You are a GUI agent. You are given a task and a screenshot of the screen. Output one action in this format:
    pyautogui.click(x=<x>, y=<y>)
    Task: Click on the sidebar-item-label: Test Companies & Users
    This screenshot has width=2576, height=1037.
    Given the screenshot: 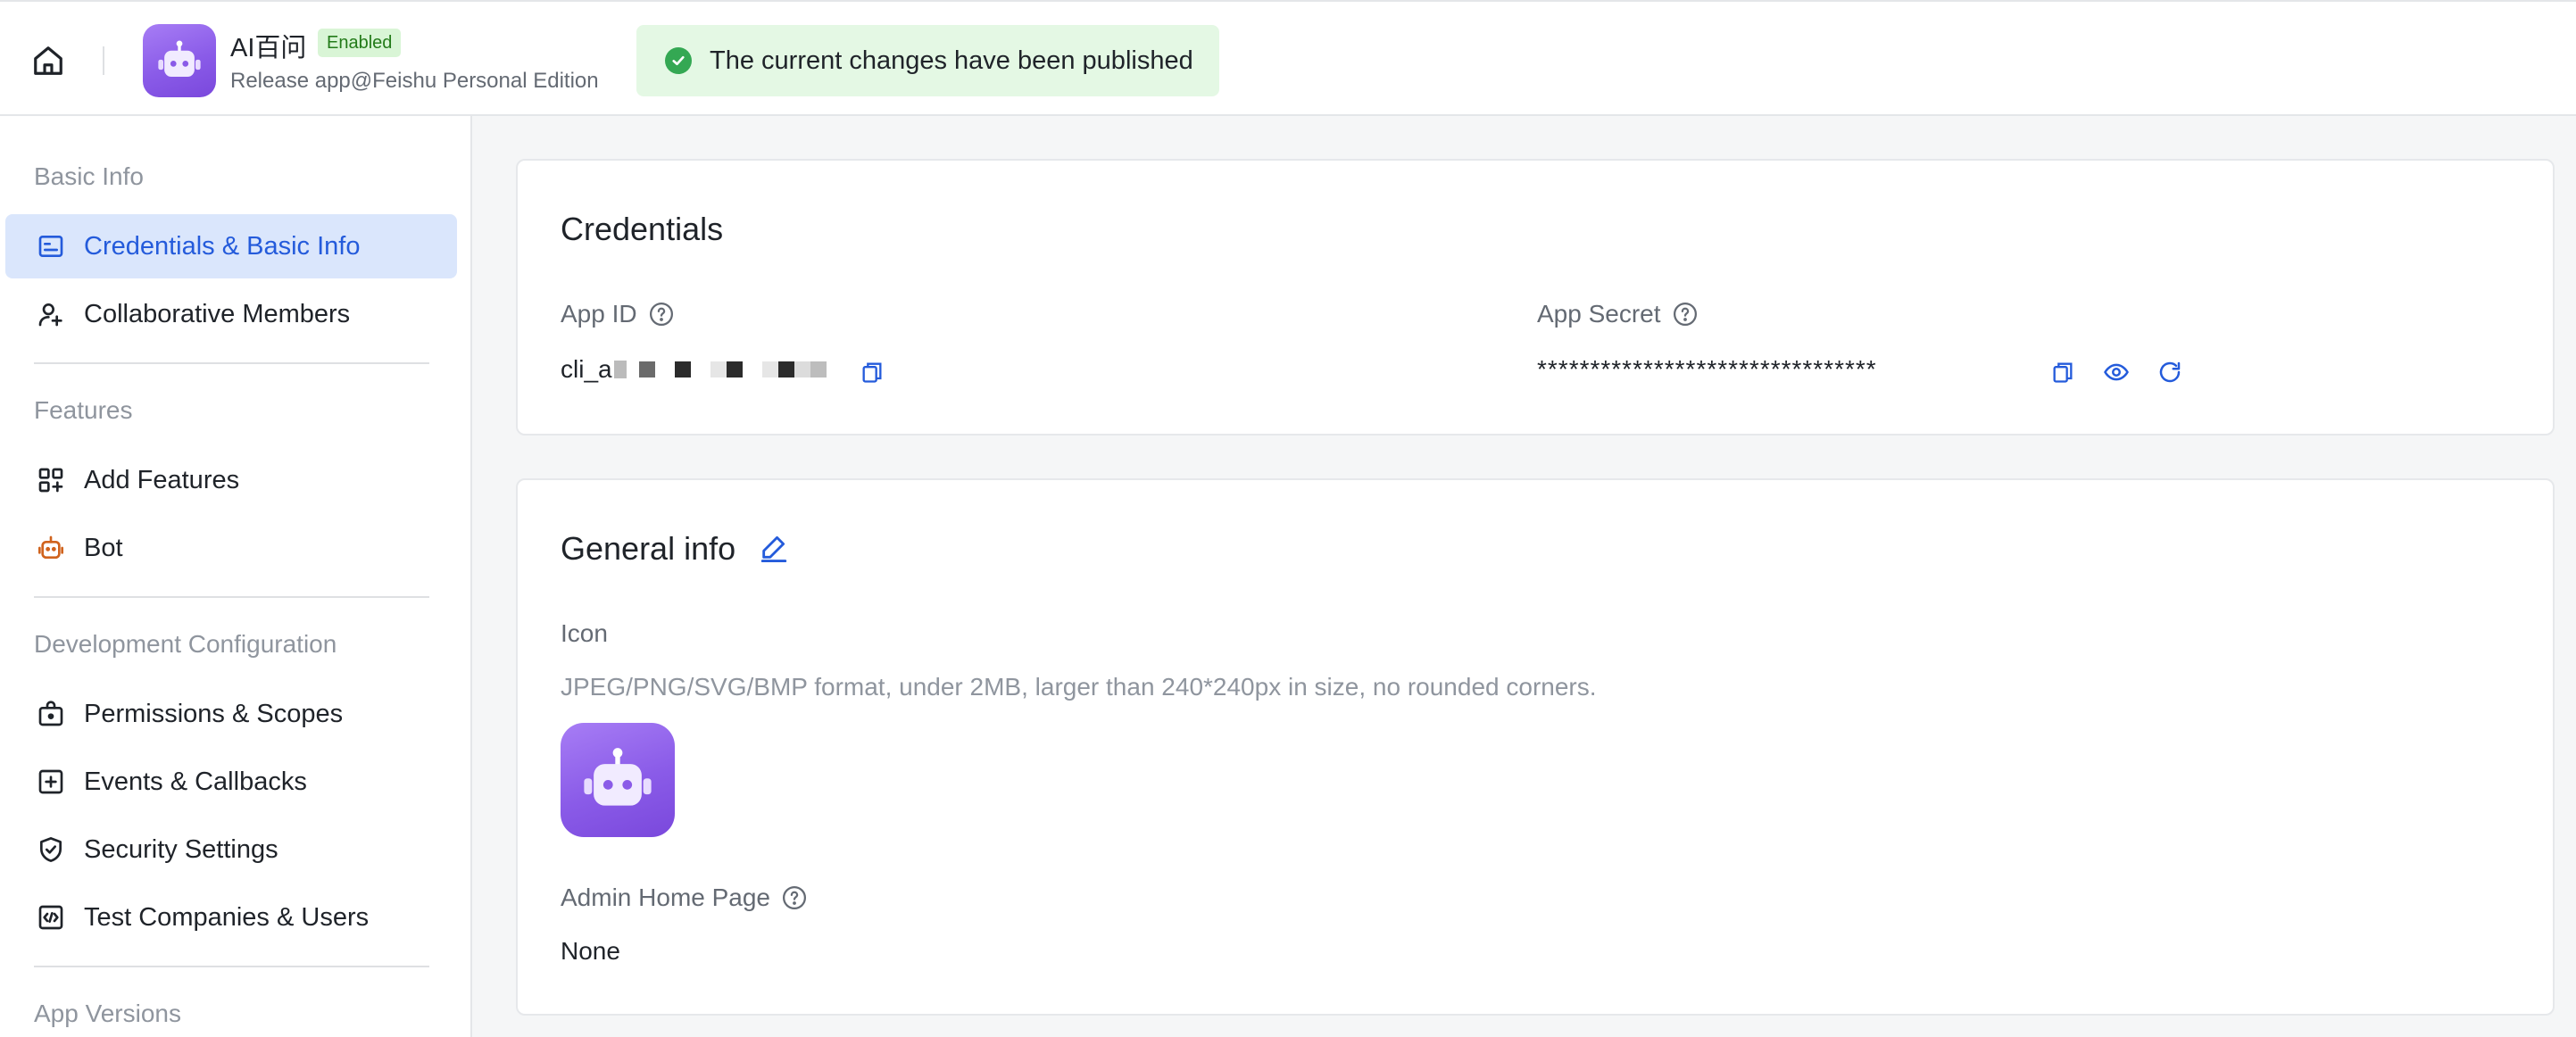 What is the action you would take?
    pyautogui.click(x=227, y=917)
    